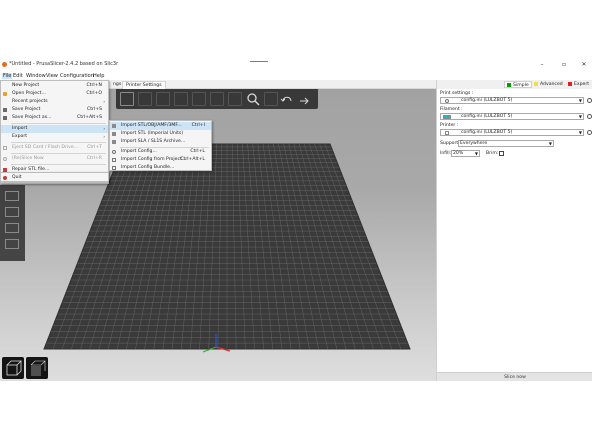  What do you see at coordinates (160, 152) in the screenshot?
I see `menu-item-import-config: Import Config... Ctrl+L` at bounding box center [160, 152].